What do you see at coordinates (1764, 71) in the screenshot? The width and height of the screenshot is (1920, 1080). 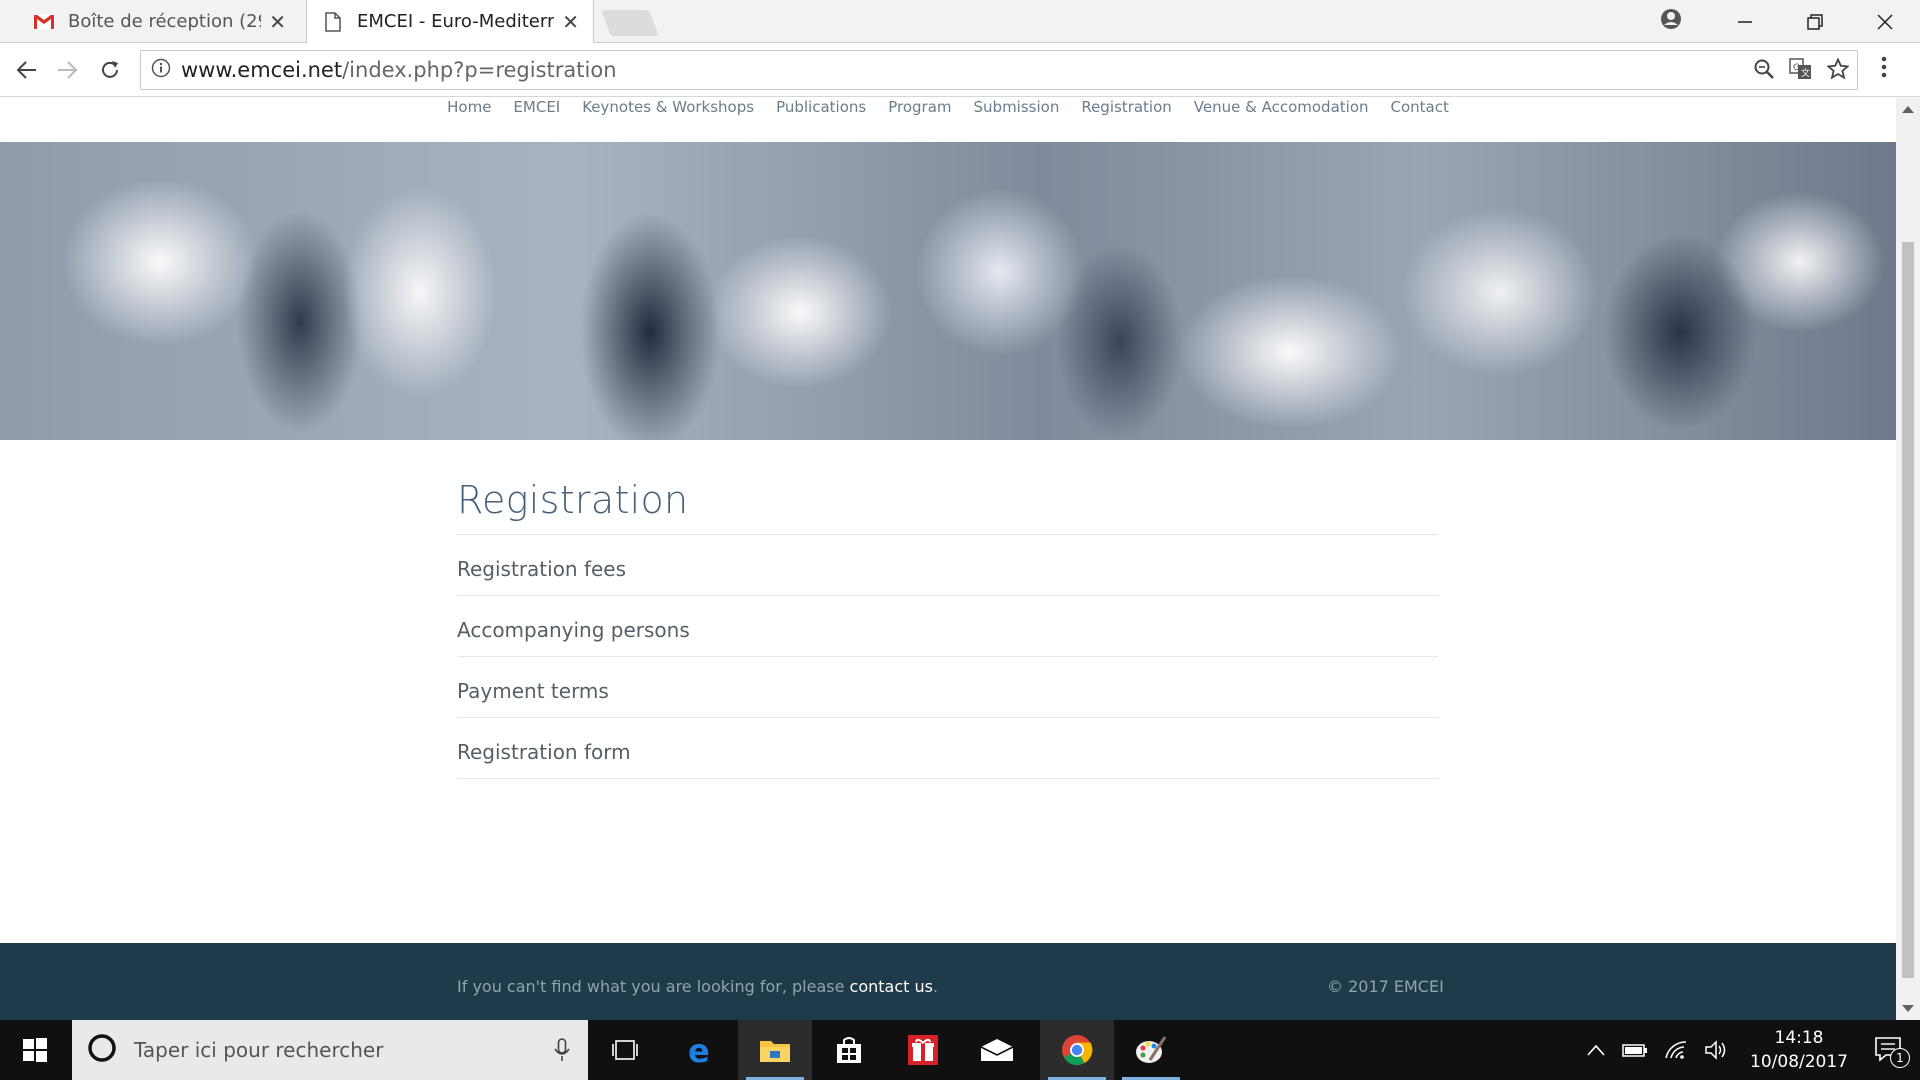 I see `zoom-icon` at bounding box center [1764, 71].